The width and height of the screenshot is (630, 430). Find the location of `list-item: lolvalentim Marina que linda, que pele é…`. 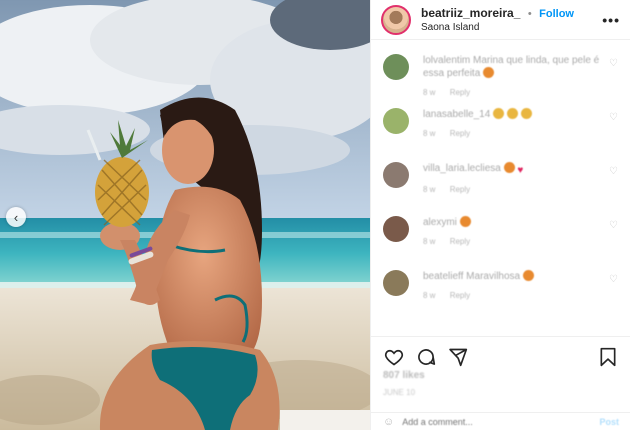

list-item: lolvalentim Marina que linda, que pele é… is located at coordinates (500, 81).